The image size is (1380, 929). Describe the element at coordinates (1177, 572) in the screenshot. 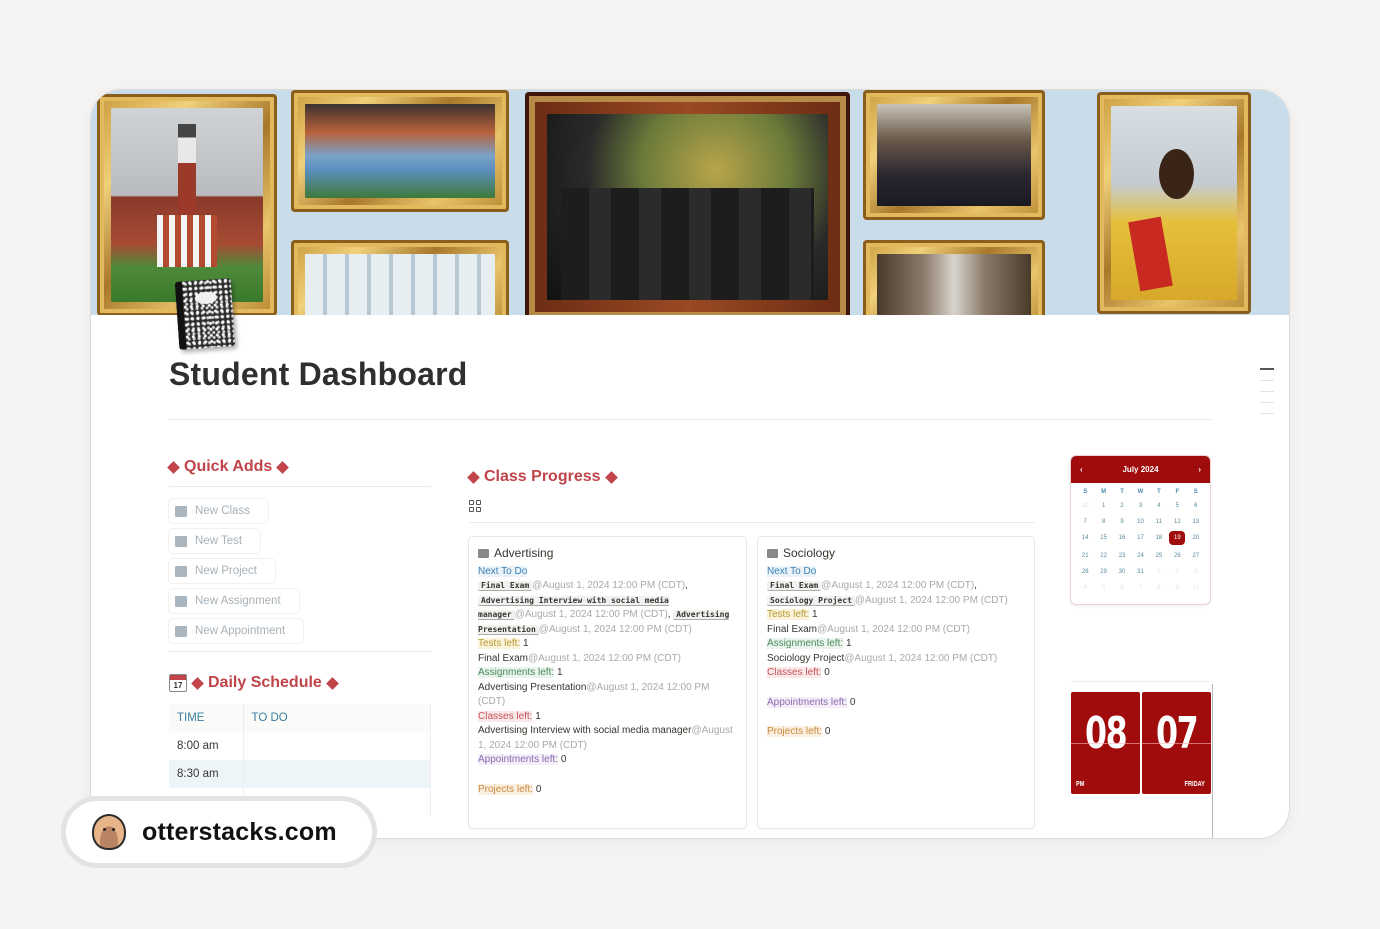

I see `calendar-day-outside: 2` at that location.